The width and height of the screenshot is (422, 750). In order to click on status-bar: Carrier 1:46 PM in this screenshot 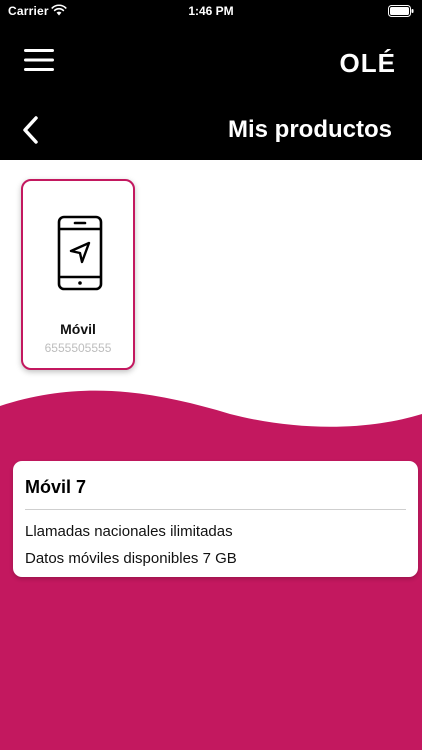, I will do `click(211, 12)`.